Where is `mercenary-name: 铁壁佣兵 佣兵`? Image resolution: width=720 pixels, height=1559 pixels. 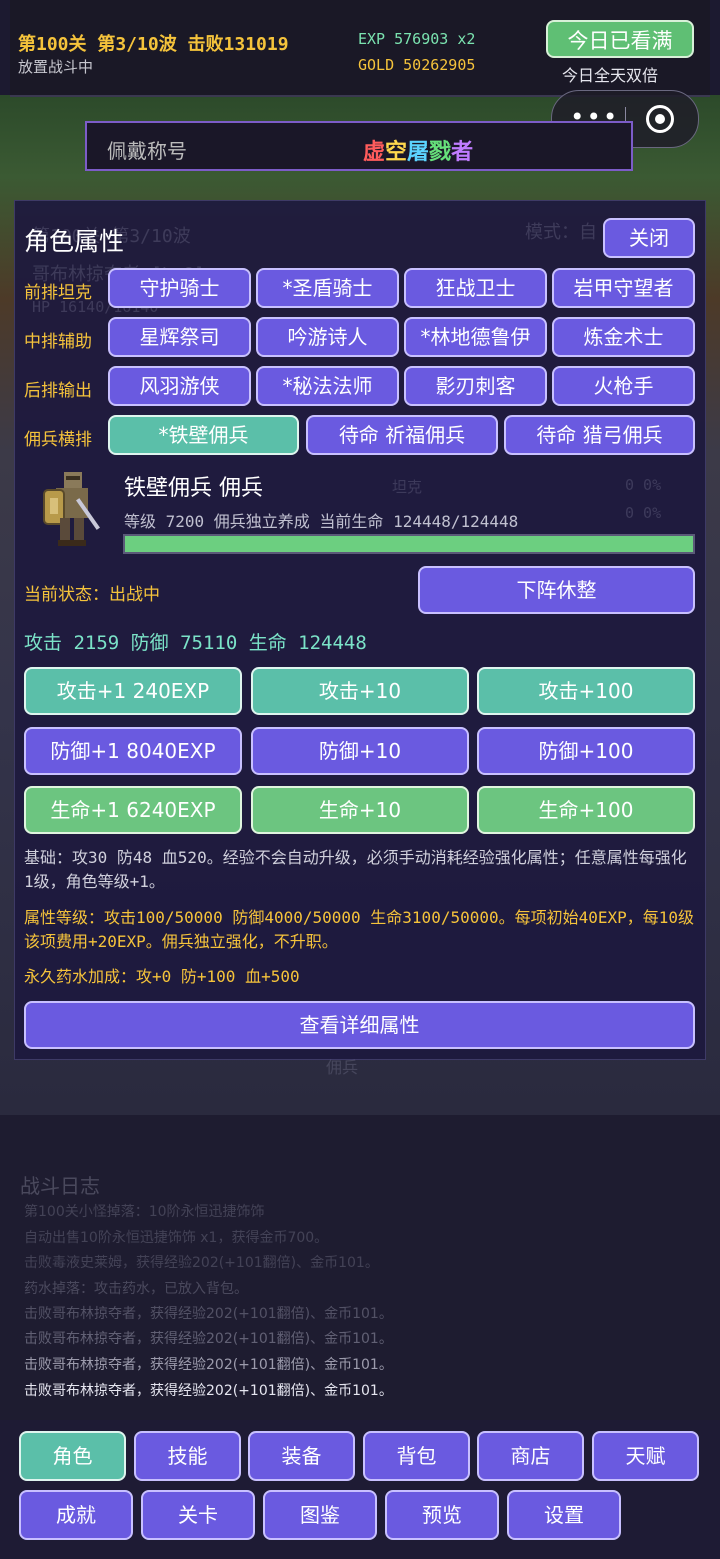
mercenary-name: 铁壁佣兵 佣兵 is located at coordinates (193, 488).